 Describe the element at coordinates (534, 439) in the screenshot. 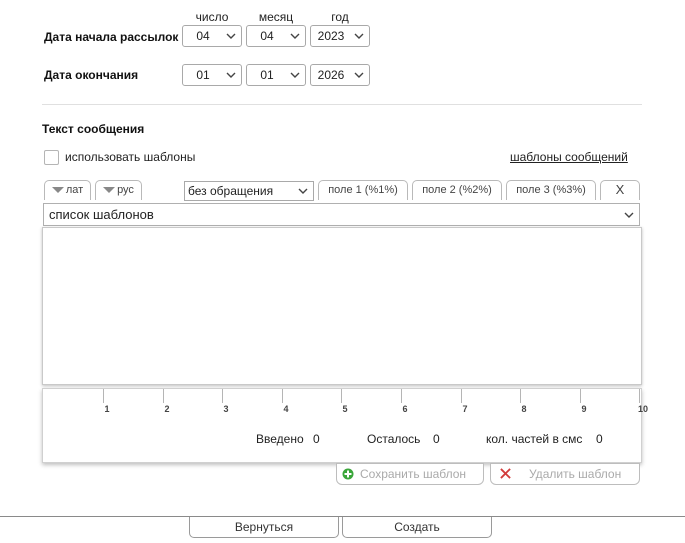

I see `parts-label: кол. частей в смс` at that location.